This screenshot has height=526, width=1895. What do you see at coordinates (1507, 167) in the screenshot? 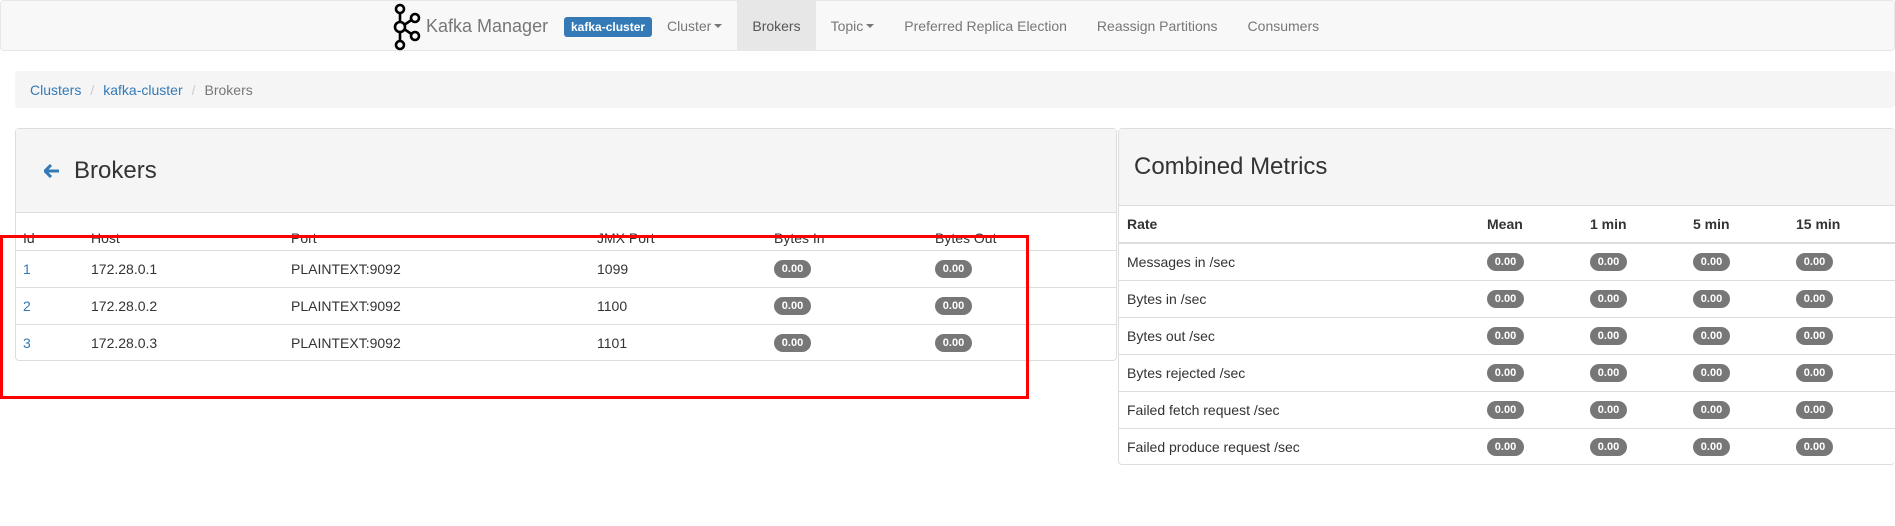
I see `metrics-panel-heading: Combined Metrics` at bounding box center [1507, 167].